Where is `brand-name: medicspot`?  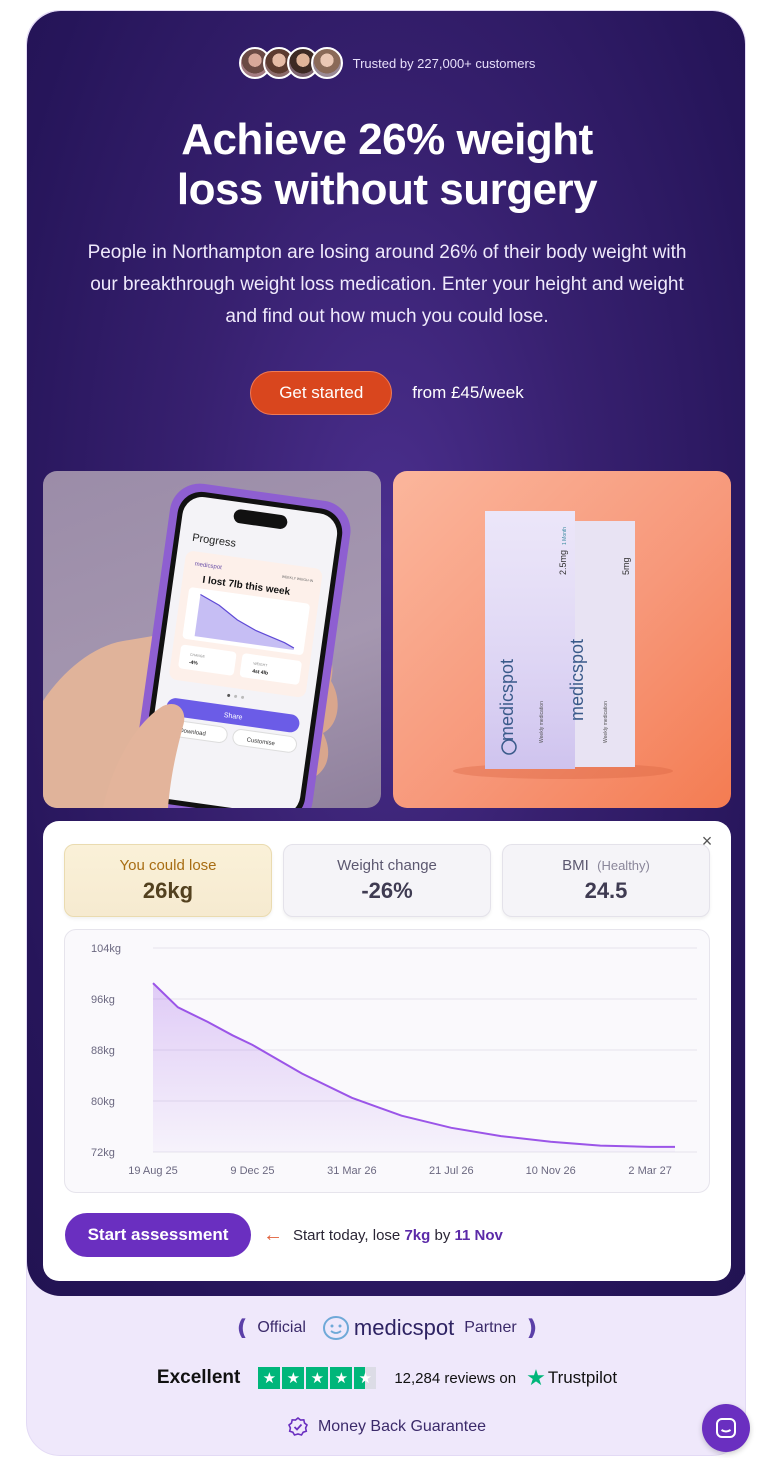 brand-name: medicspot is located at coordinates (404, 1327).